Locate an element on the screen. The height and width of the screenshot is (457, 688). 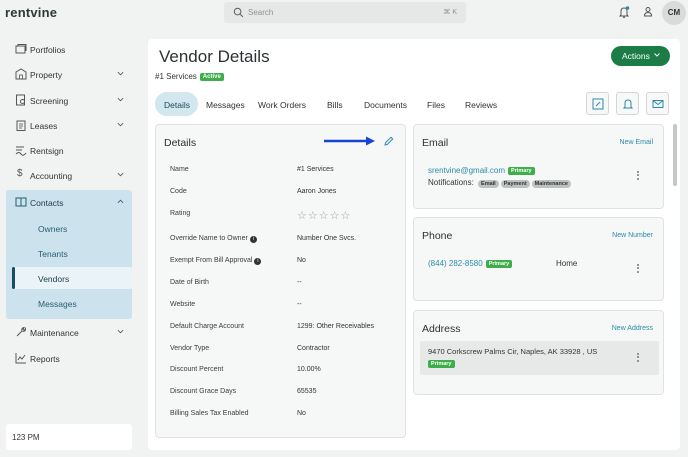
edit-note-button is located at coordinates (597, 103).